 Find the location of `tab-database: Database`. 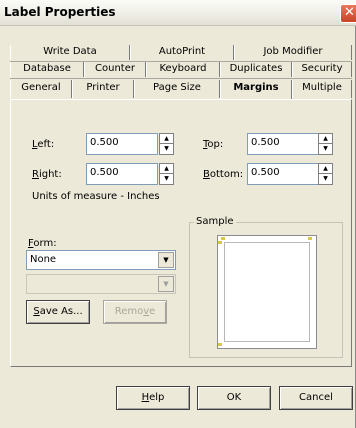

tab-database: Database is located at coordinates (47, 69).